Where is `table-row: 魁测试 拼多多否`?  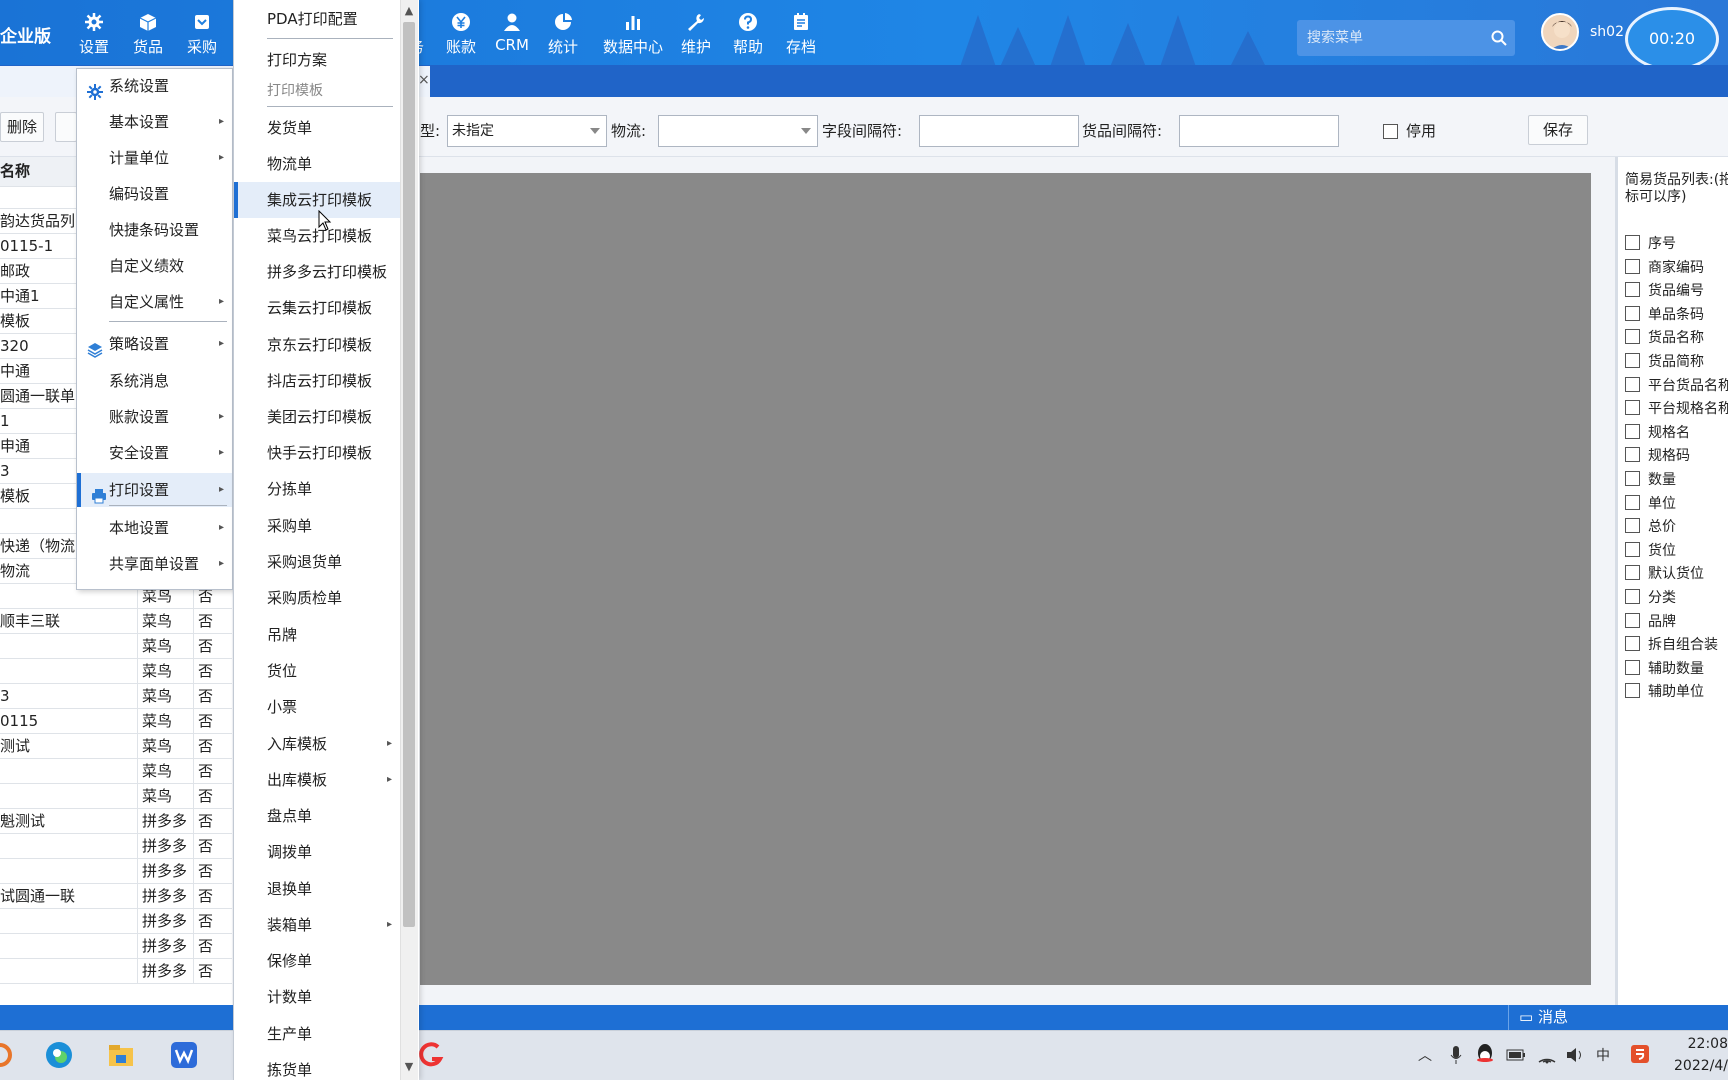 table-row: 魁测试 拼多多否 is located at coordinates (116, 821).